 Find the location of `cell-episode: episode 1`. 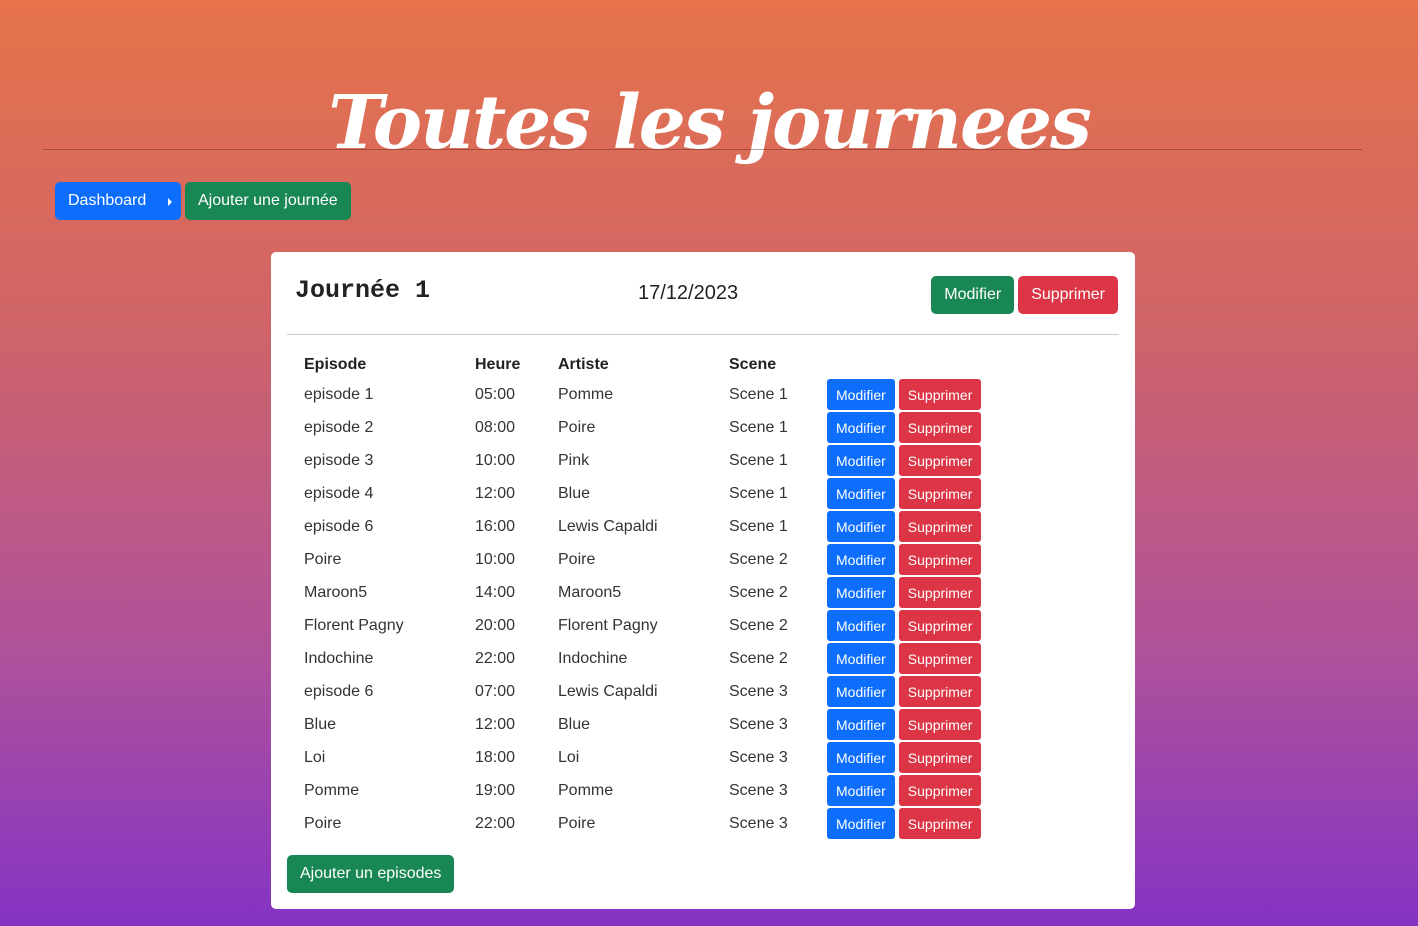

cell-episode: episode 1 is located at coordinates (339, 394).